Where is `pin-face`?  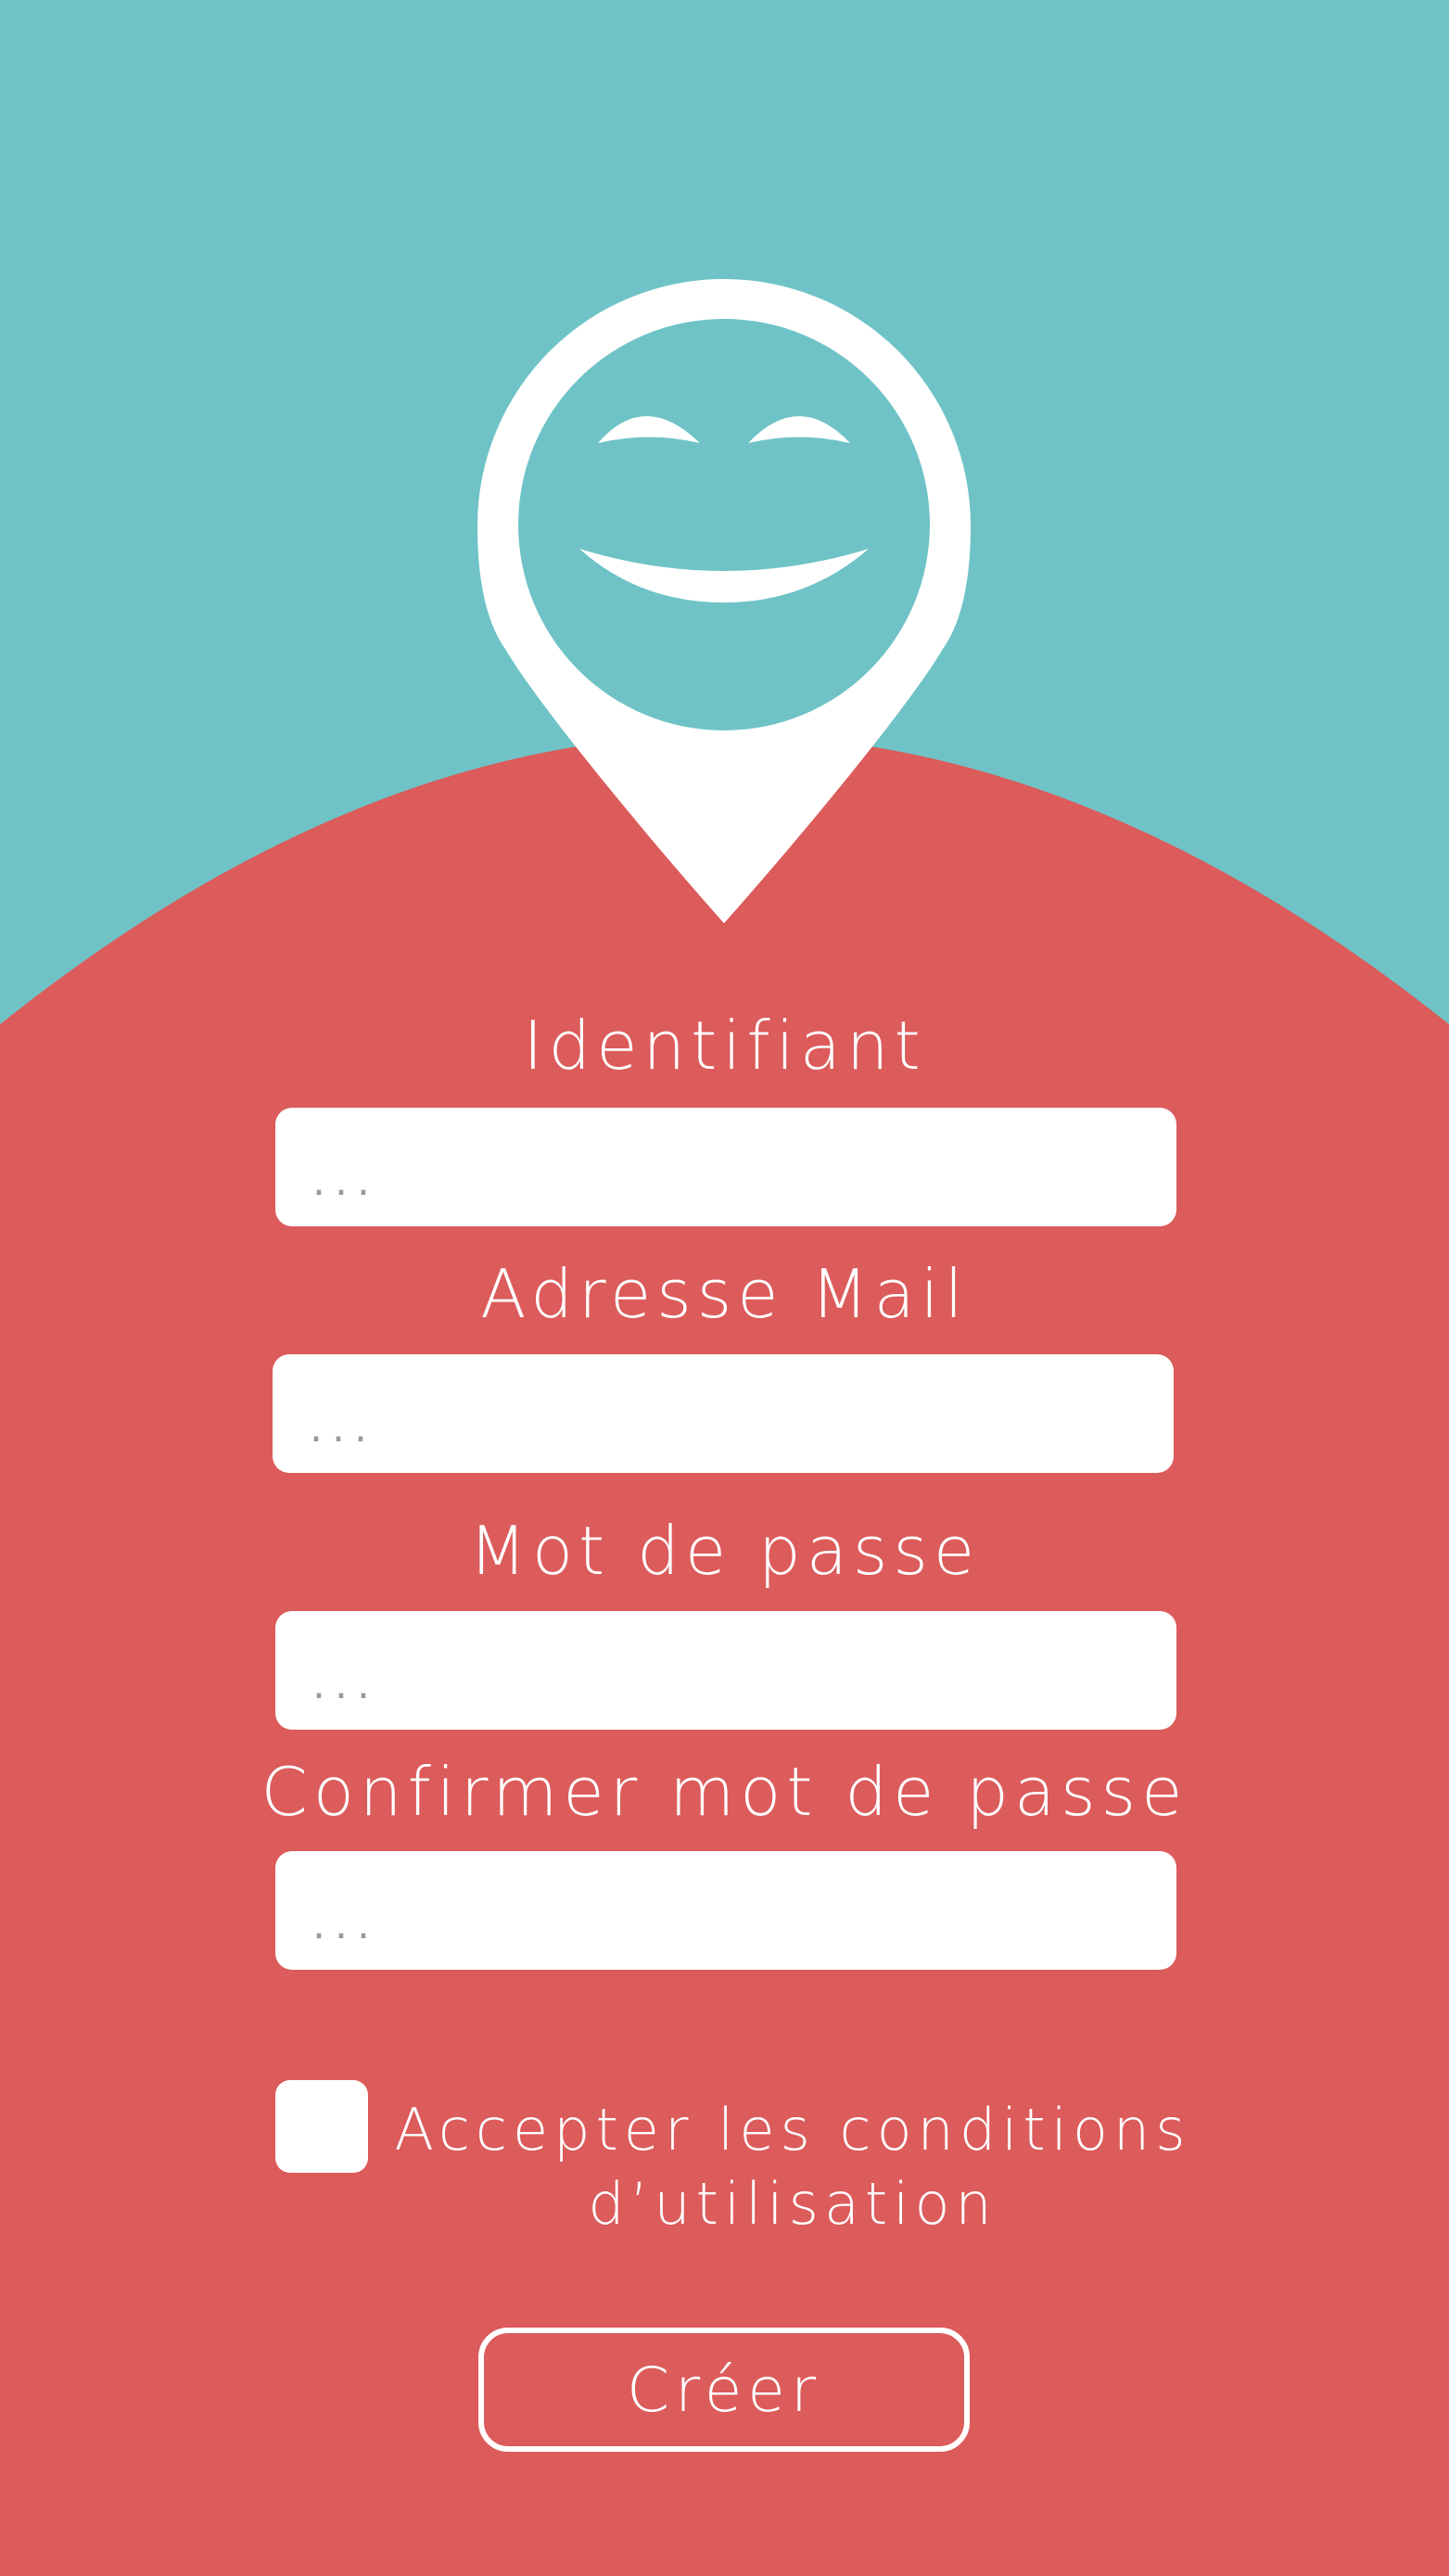 pin-face is located at coordinates (724, 524).